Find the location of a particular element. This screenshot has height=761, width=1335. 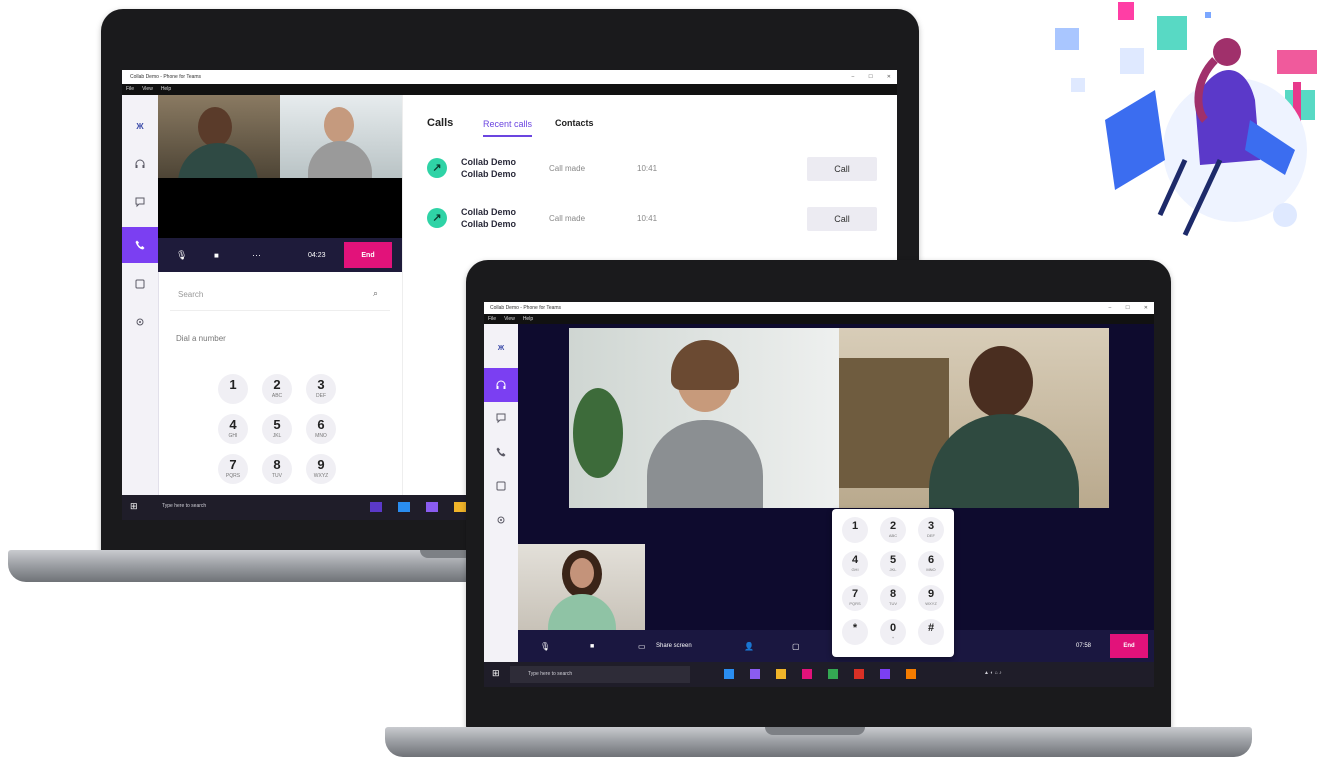

dial-key-digit: 2 is located at coordinates (893, 526).